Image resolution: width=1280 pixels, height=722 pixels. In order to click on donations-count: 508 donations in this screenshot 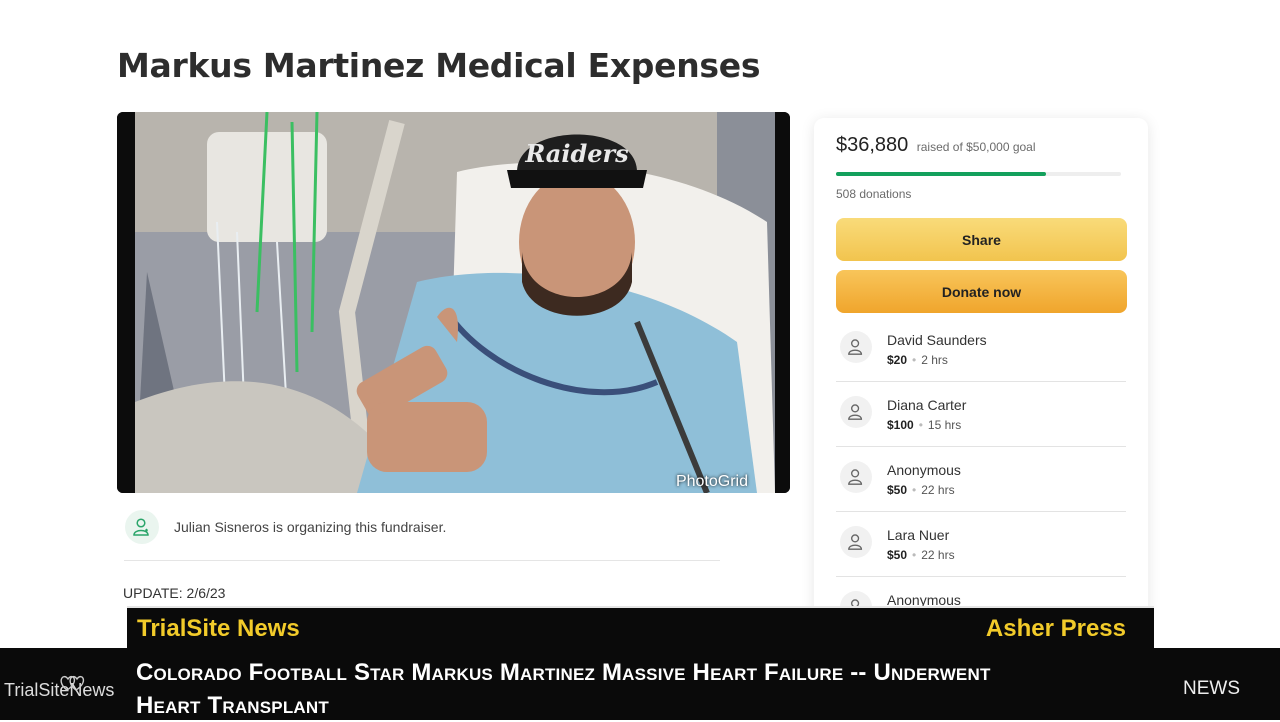, I will do `click(874, 194)`.